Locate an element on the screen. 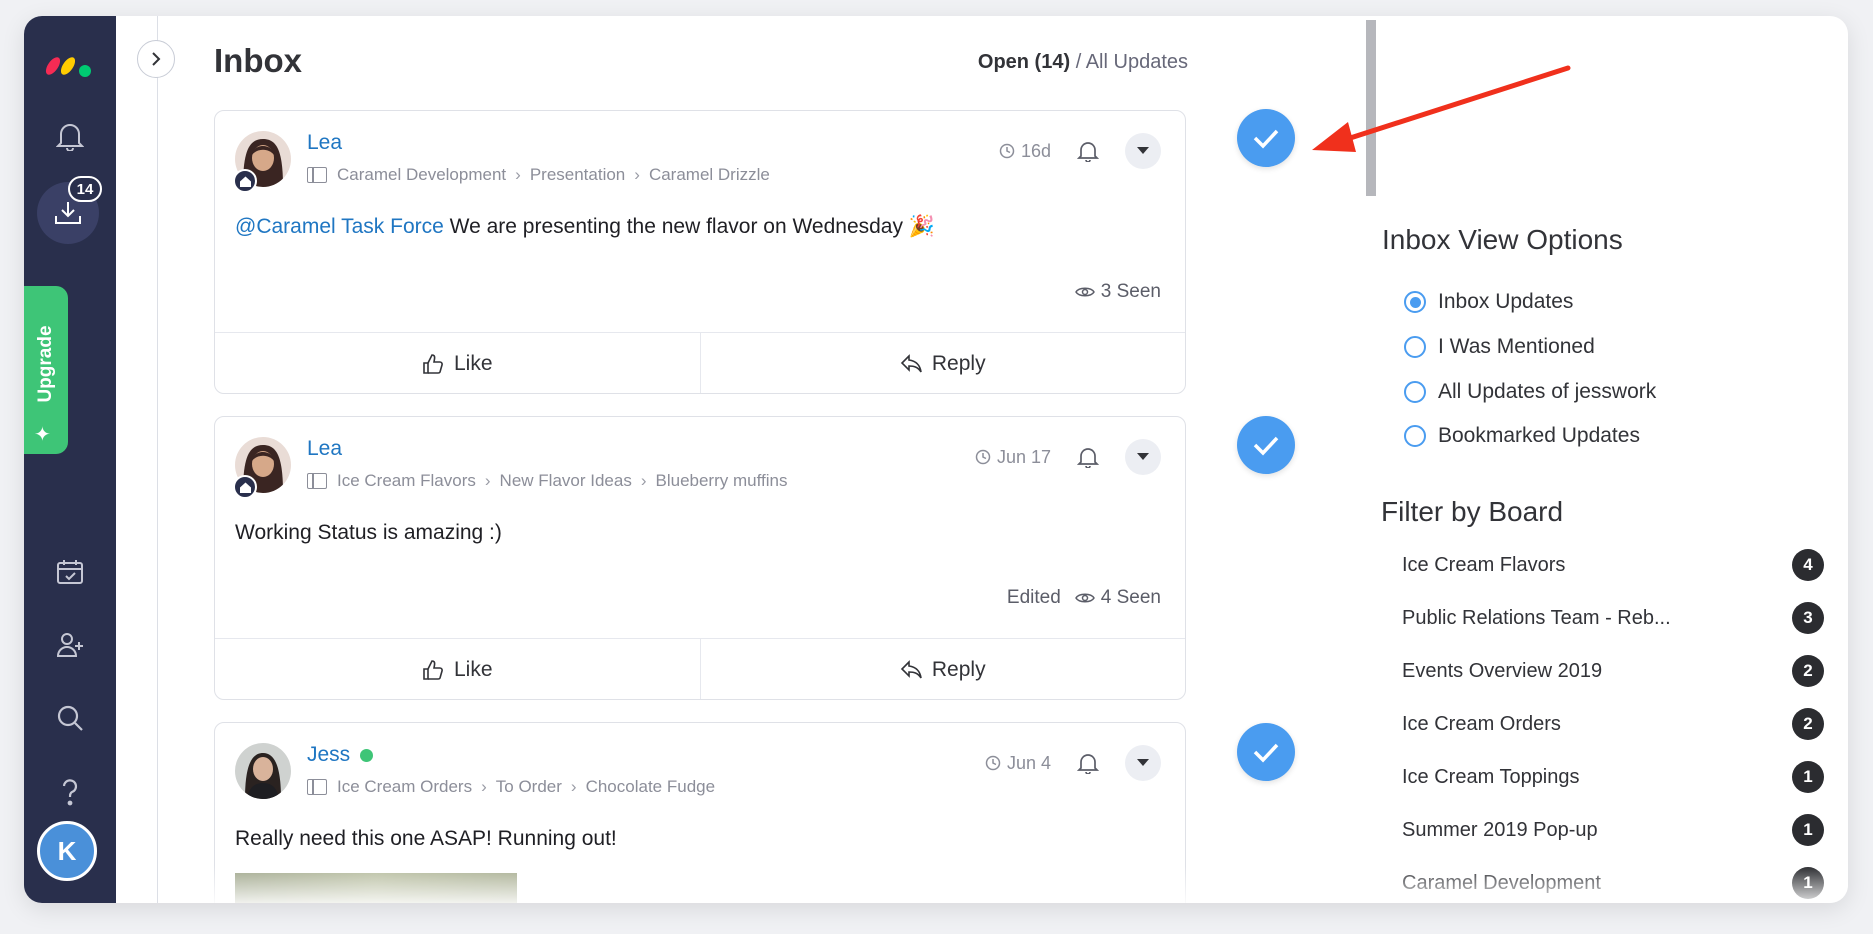  breadcrumb-board: Ice Cream Orders is located at coordinates (404, 787).